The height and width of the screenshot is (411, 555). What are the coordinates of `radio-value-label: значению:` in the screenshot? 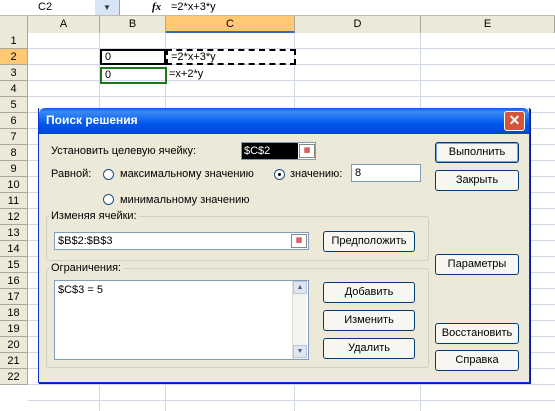 It's located at (316, 174).